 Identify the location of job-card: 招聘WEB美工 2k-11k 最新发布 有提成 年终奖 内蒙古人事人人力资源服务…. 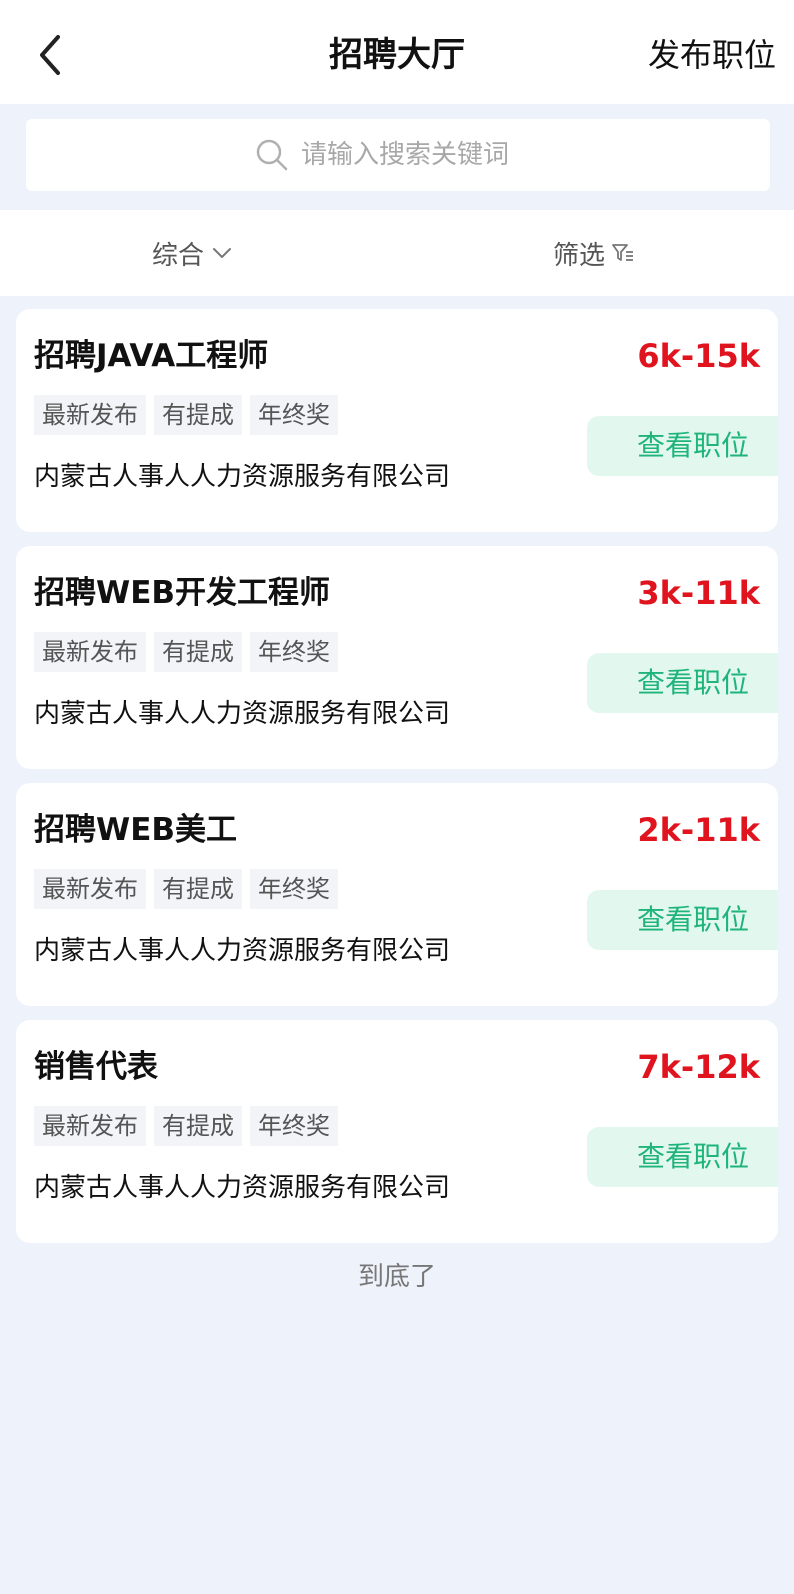
(397, 894).